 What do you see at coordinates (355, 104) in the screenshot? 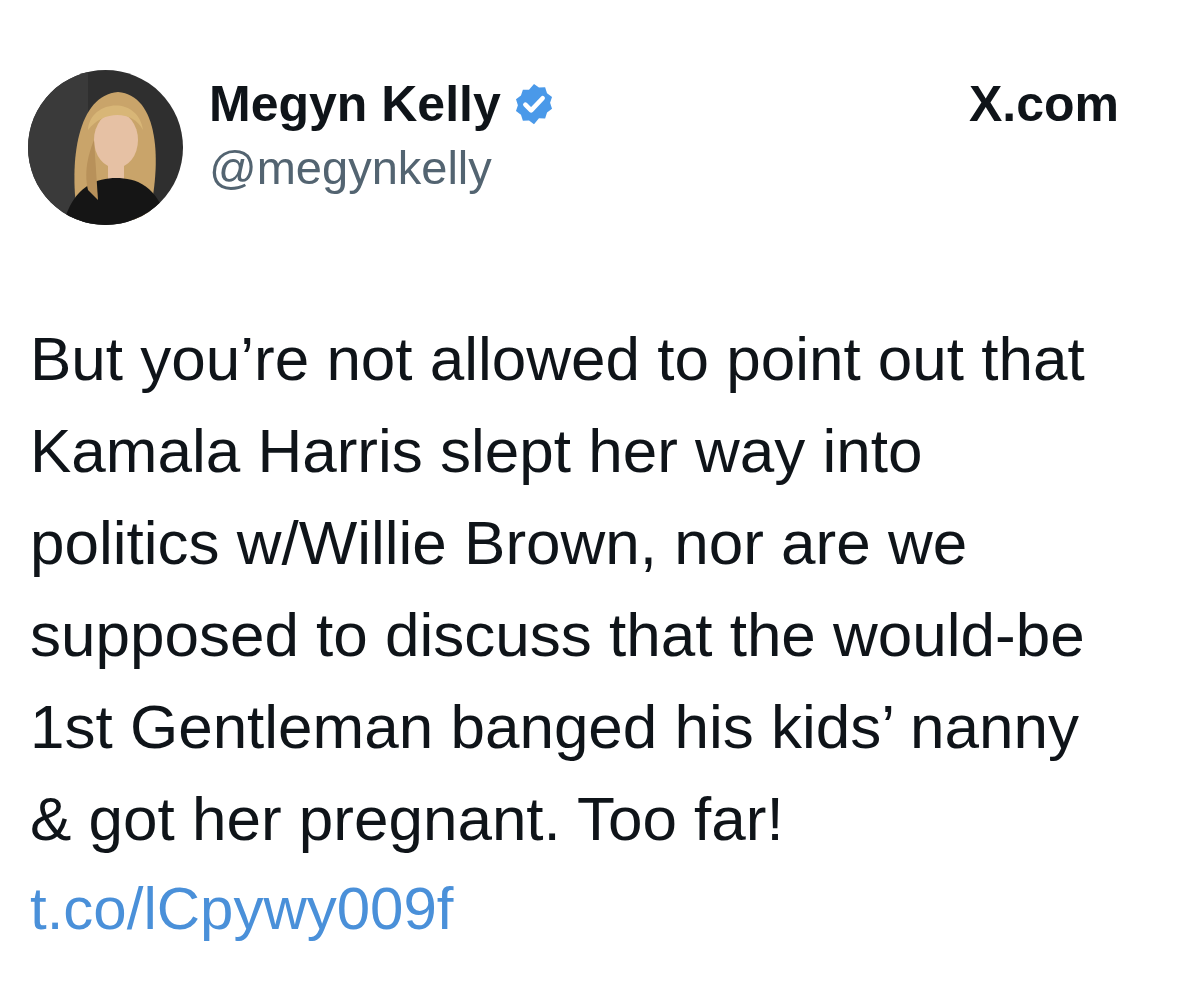
I see `author-name: Megyn Kelly` at bounding box center [355, 104].